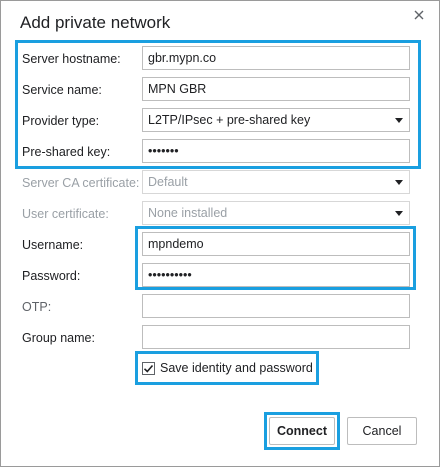  What do you see at coordinates (65, 214) in the screenshot?
I see `user-certificate-label: User certificate:` at bounding box center [65, 214].